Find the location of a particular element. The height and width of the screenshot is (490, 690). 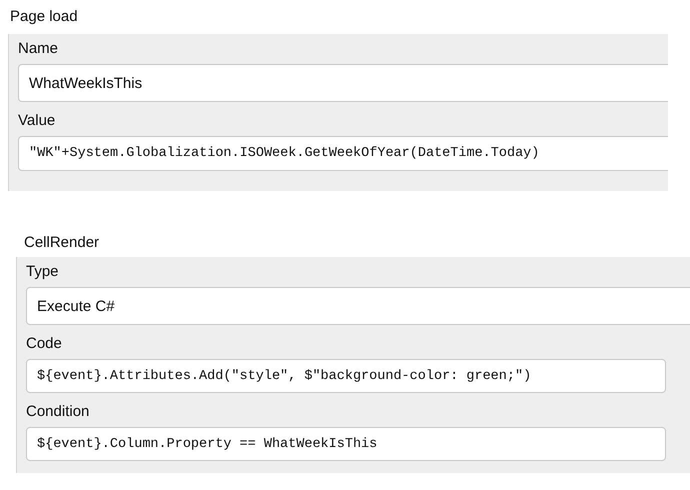

field-label: Condition is located at coordinates (58, 412).